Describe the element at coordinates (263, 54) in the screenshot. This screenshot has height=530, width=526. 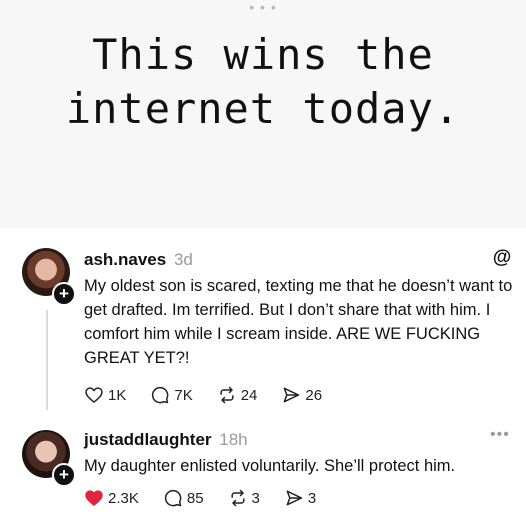
I see `caption-line-1: This wins the` at that location.